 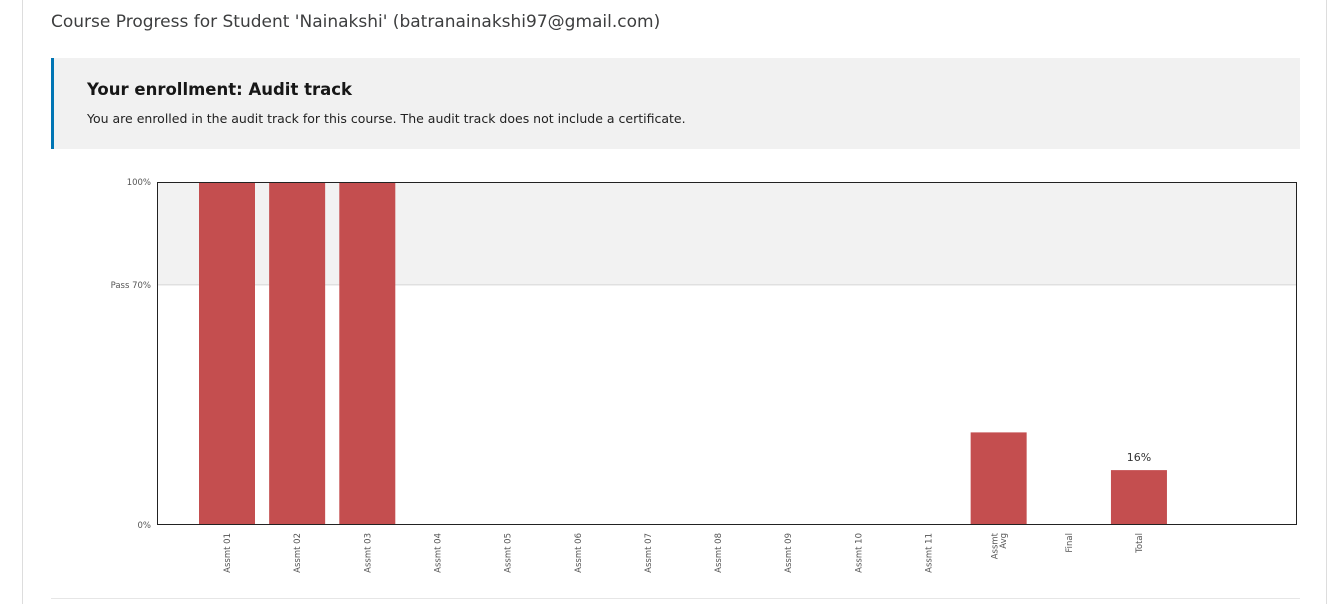 What do you see at coordinates (145, 526) in the screenshot?
I see `y-tick-label-1: 0%` at bounding box center [145, 526].